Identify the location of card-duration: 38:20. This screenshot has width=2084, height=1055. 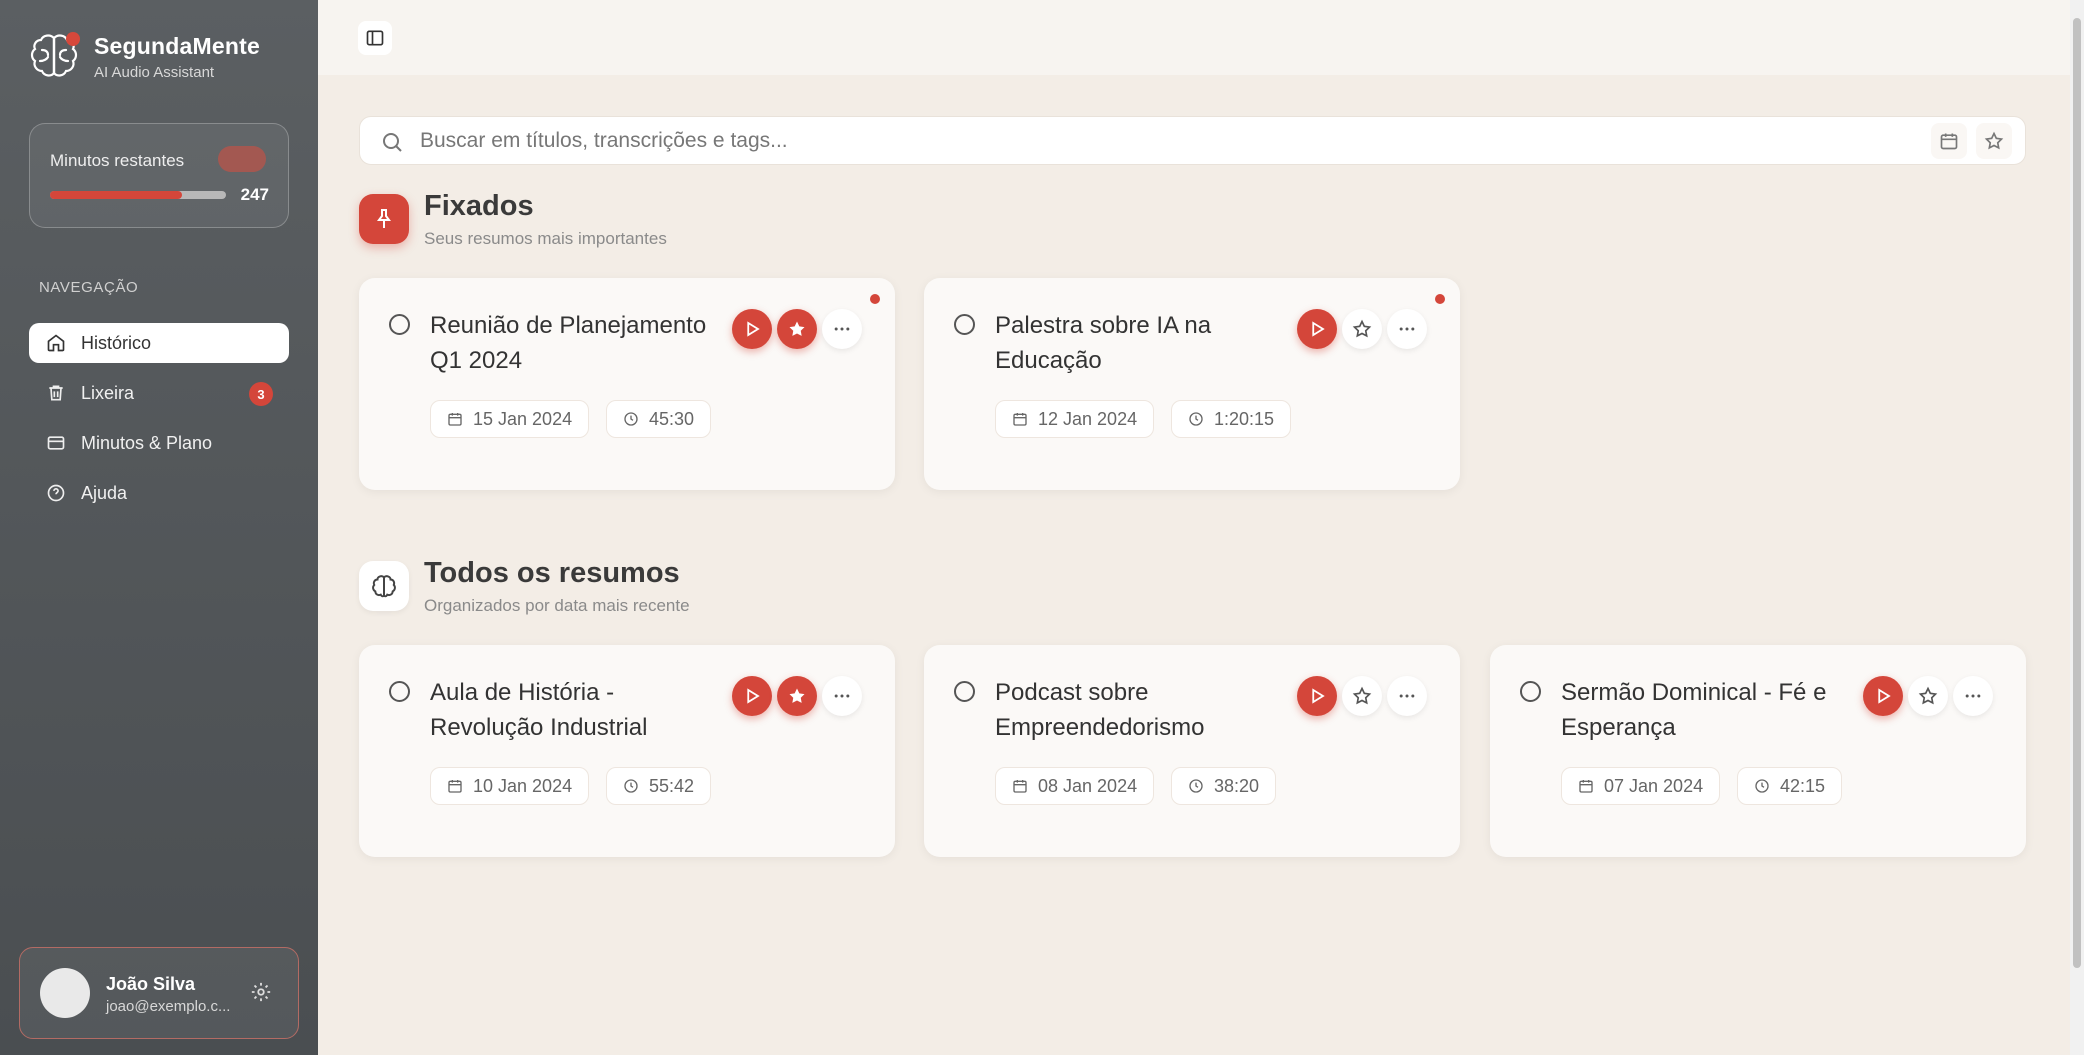
(1237, 785).